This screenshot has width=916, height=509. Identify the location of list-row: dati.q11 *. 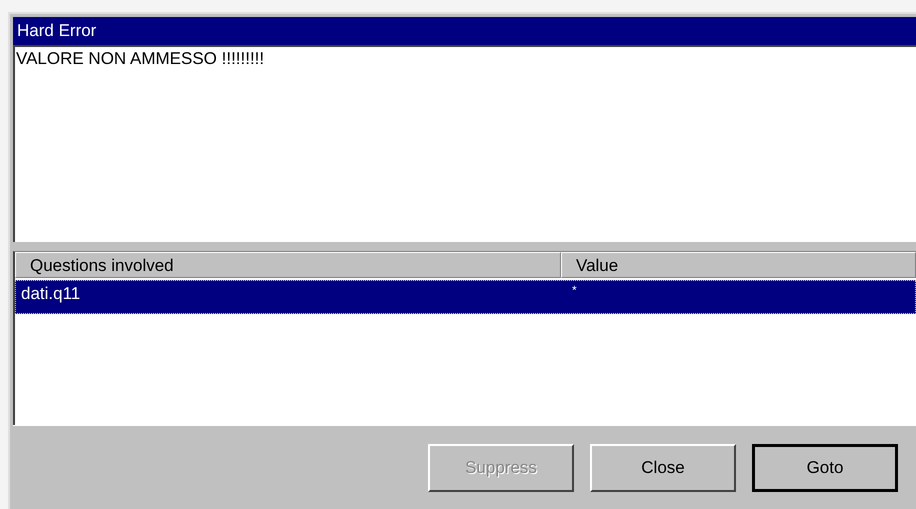
(465, 297).